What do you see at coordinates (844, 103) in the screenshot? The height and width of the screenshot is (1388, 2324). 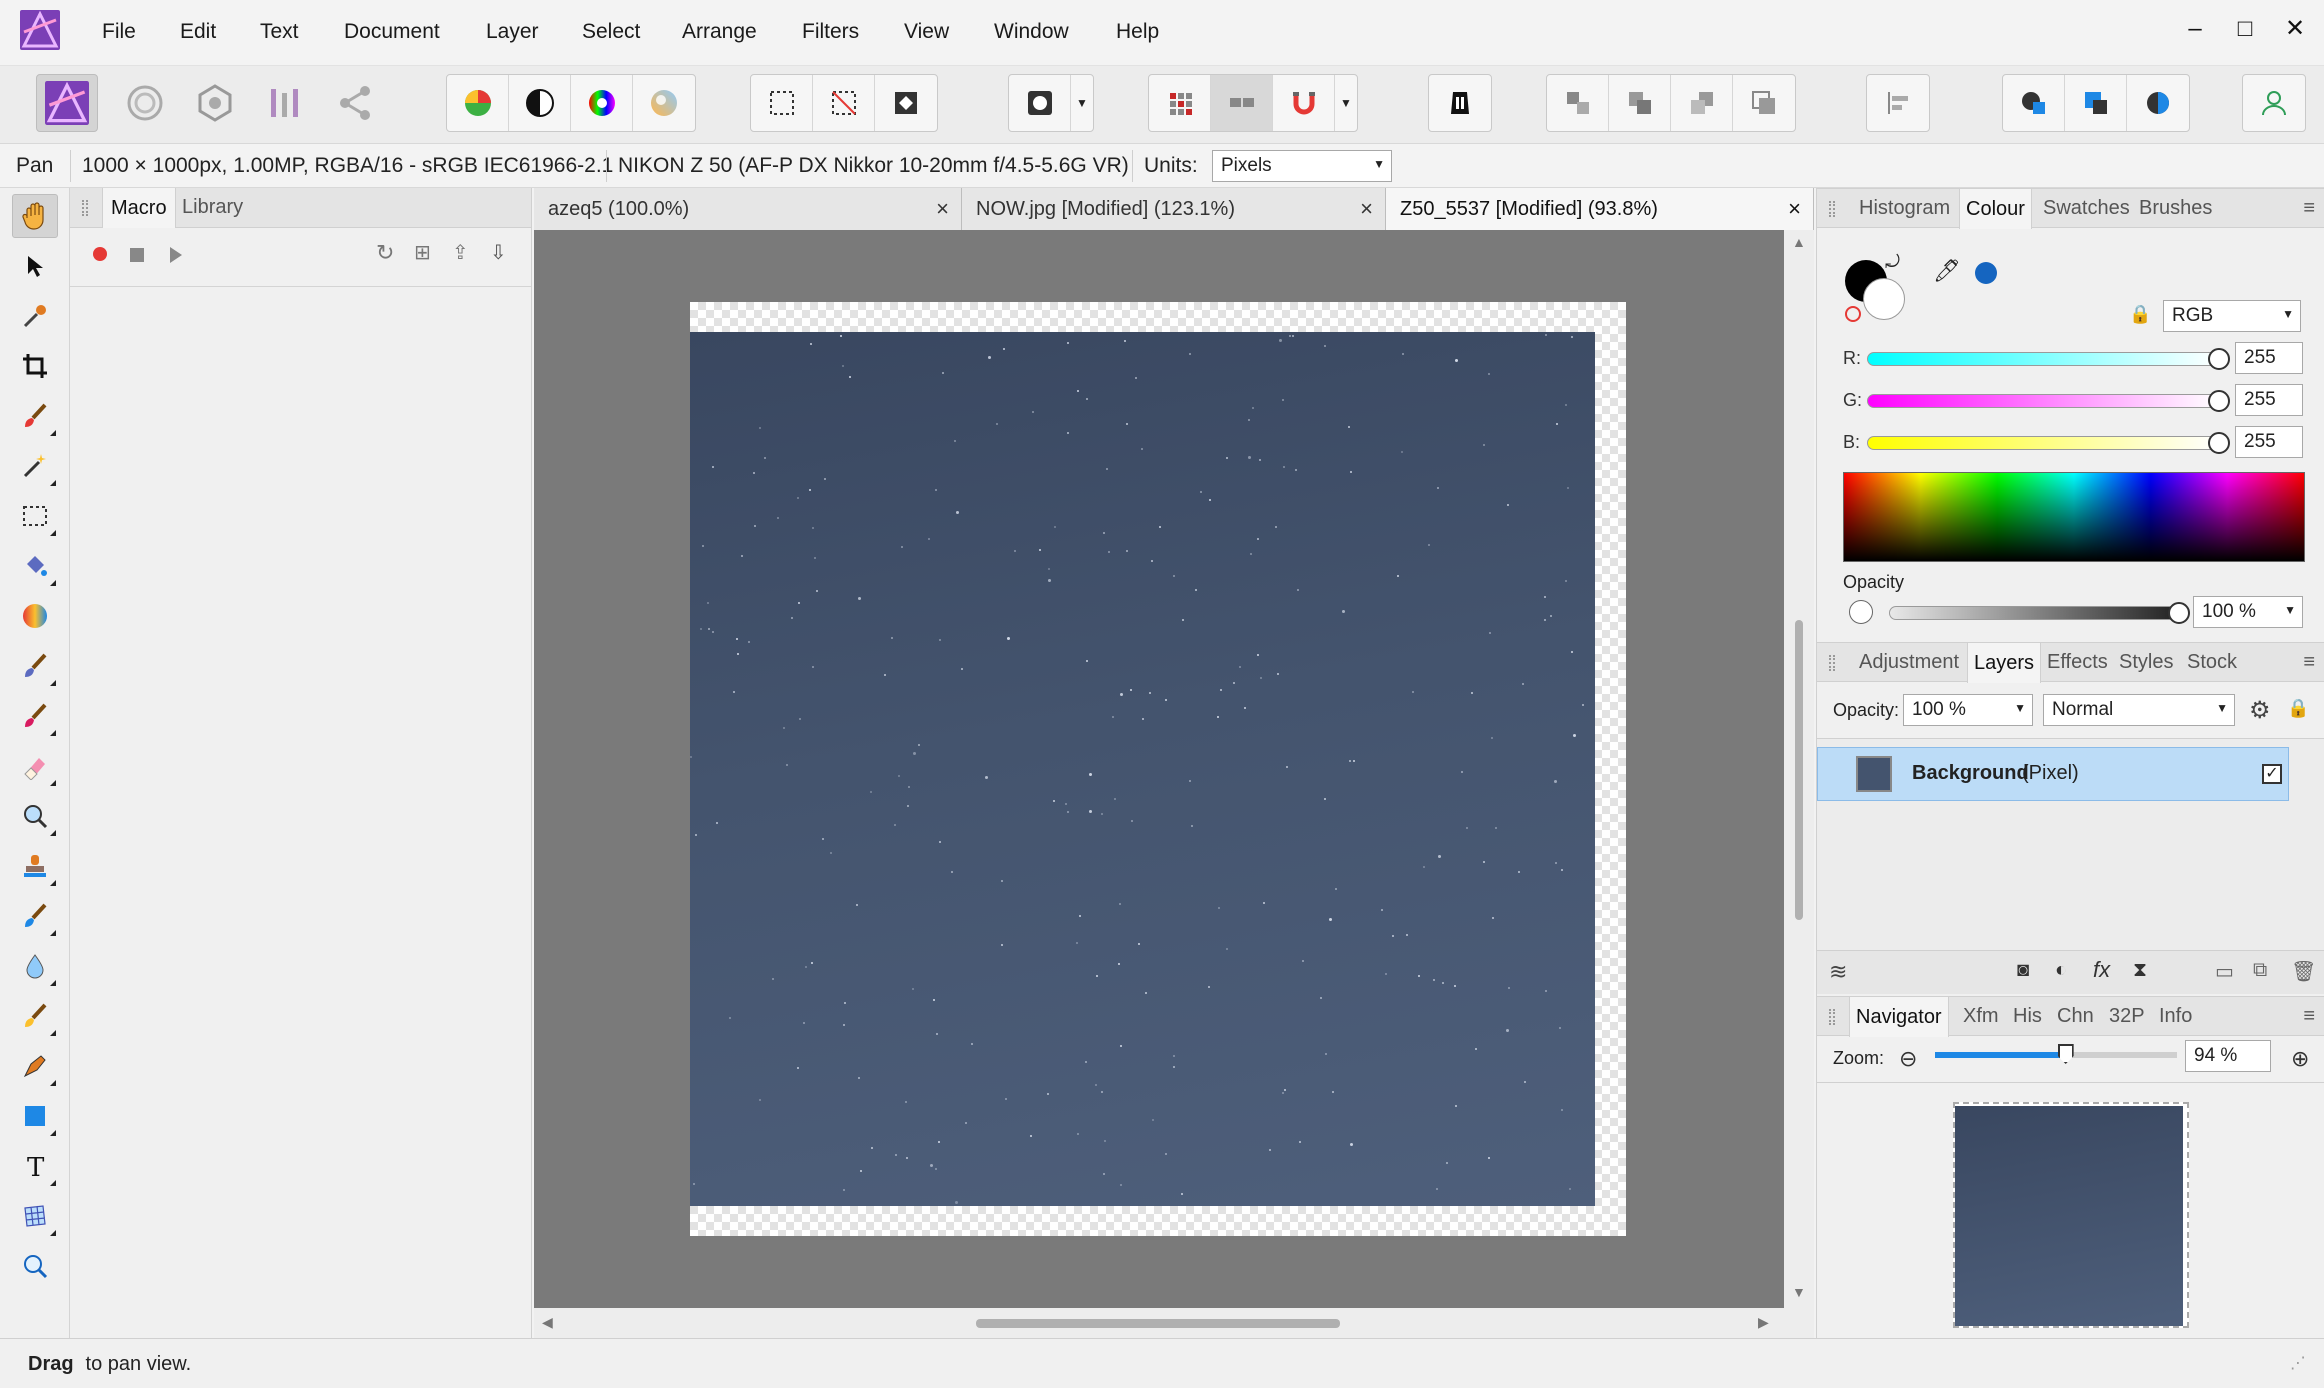 I see `deselect-button` at bounding box center [844, 103].